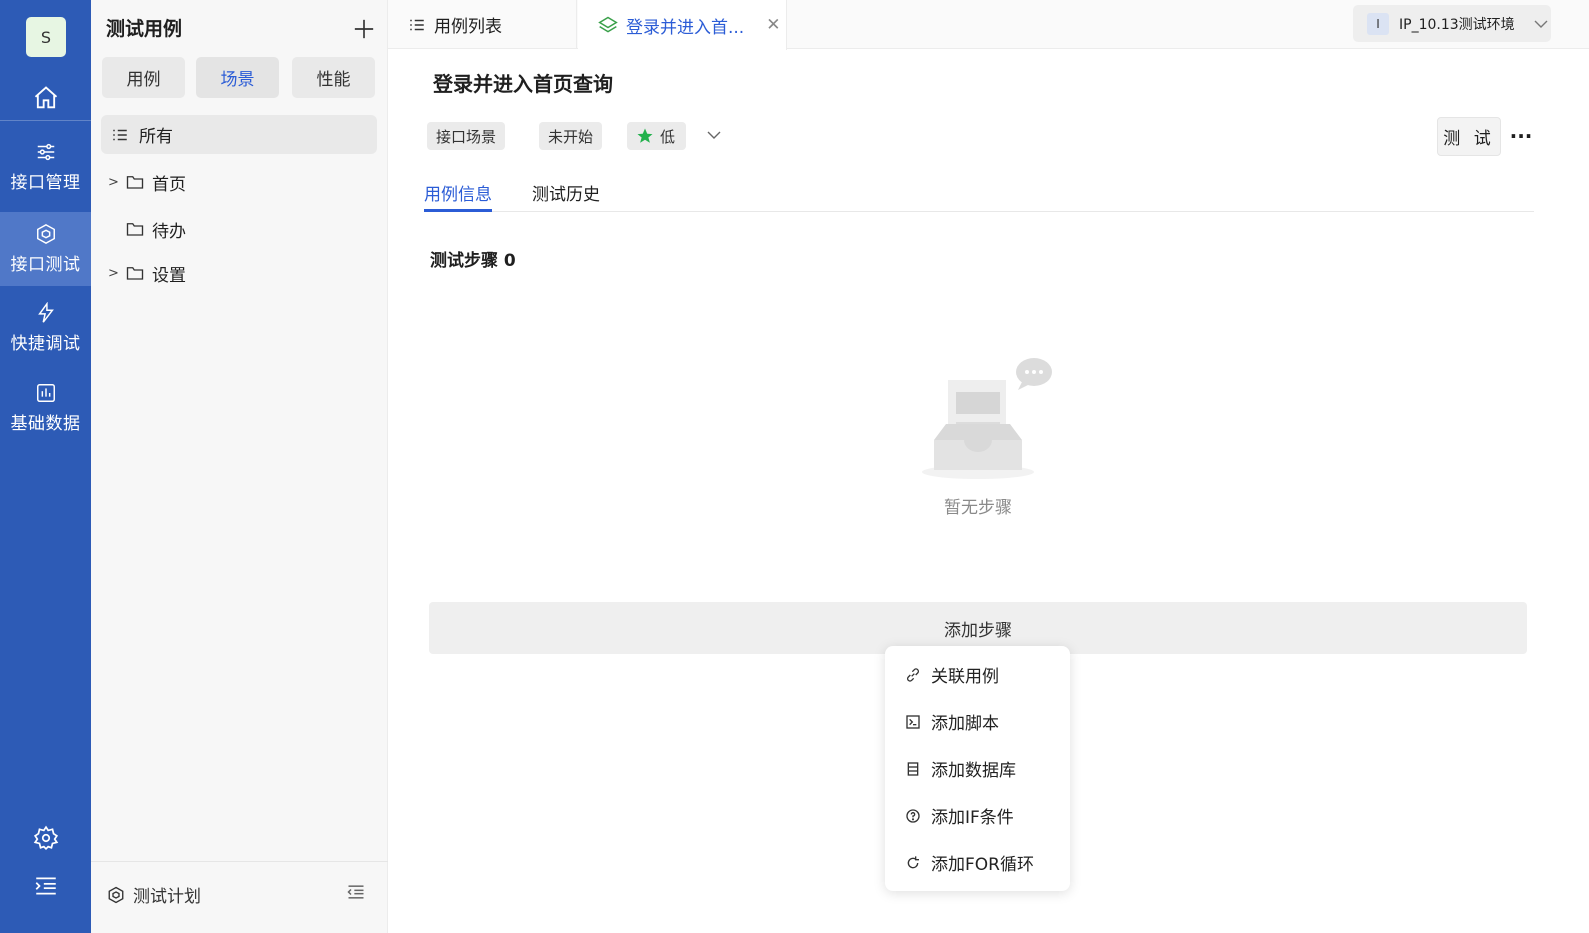 This screenshot has width=1589, height=933. I want to click on environment-select: I IP_10.13测试环境, so click(1452, 23).